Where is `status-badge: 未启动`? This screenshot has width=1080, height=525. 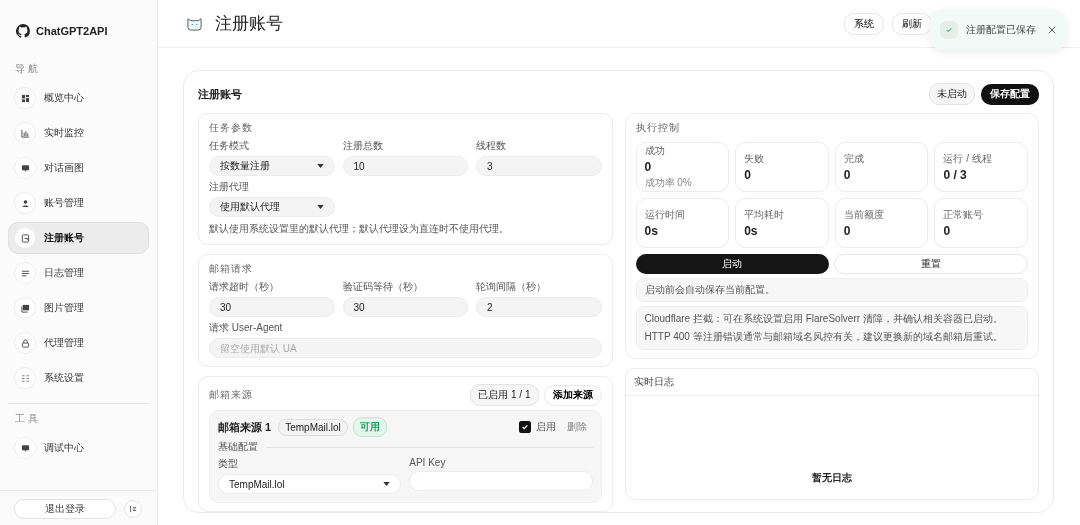
status-badge: 未启动 is located at coordinates (952, 94).